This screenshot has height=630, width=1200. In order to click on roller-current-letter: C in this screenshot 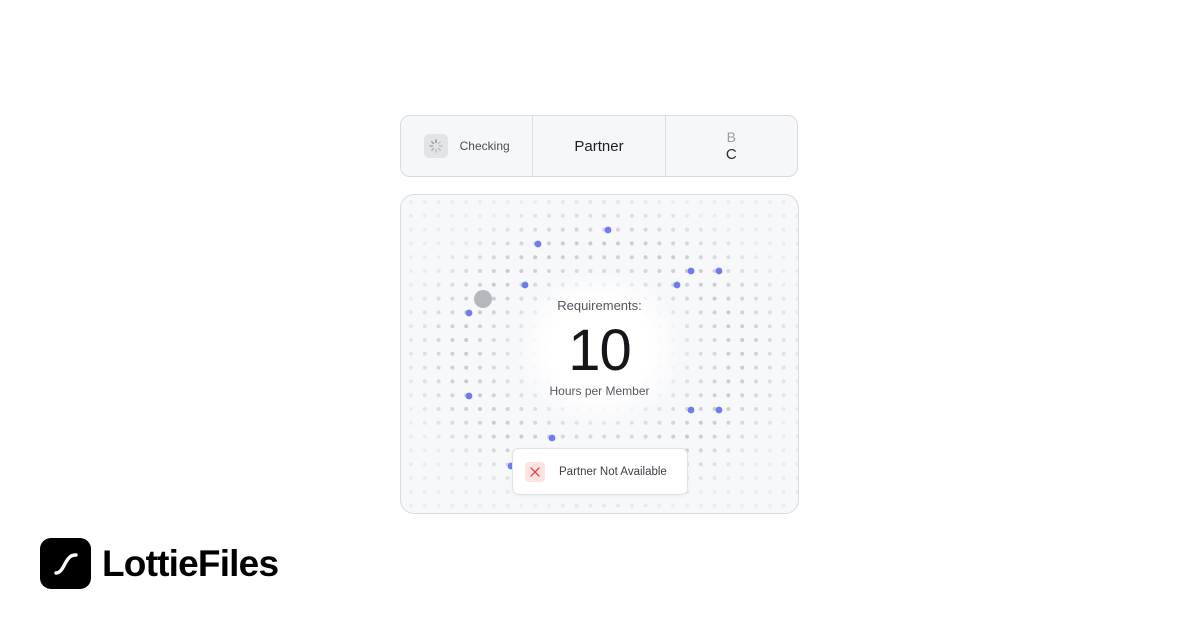, I will do `click(731, 154)`.